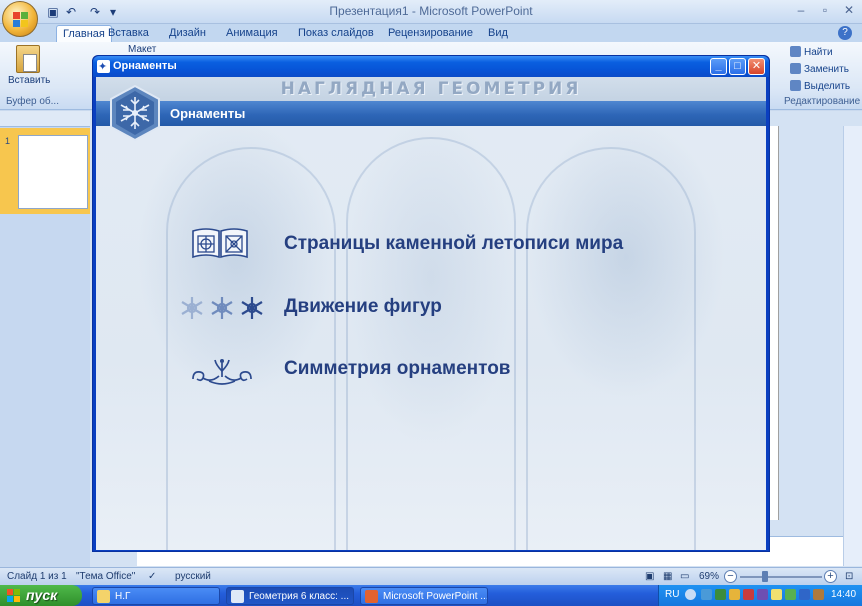 The width and height of the screenshot is (862, 606). I want to click on menu-item-figure-motion: Движение фигур, so click(363, 307).